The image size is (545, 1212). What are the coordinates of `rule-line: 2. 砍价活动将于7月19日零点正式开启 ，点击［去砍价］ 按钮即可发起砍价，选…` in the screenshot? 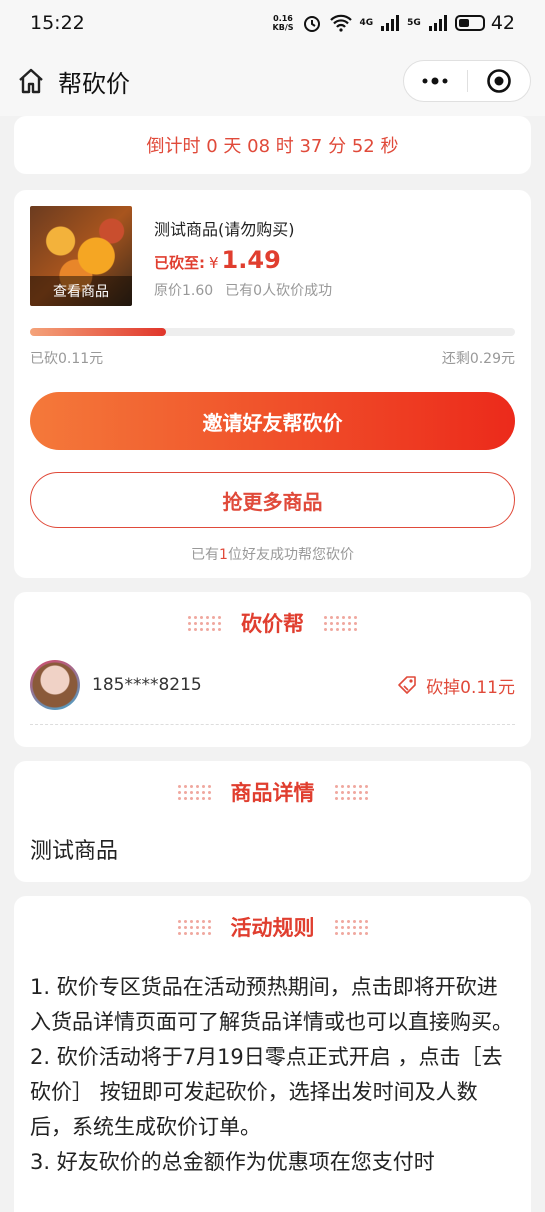 It's located at (266, 1092).